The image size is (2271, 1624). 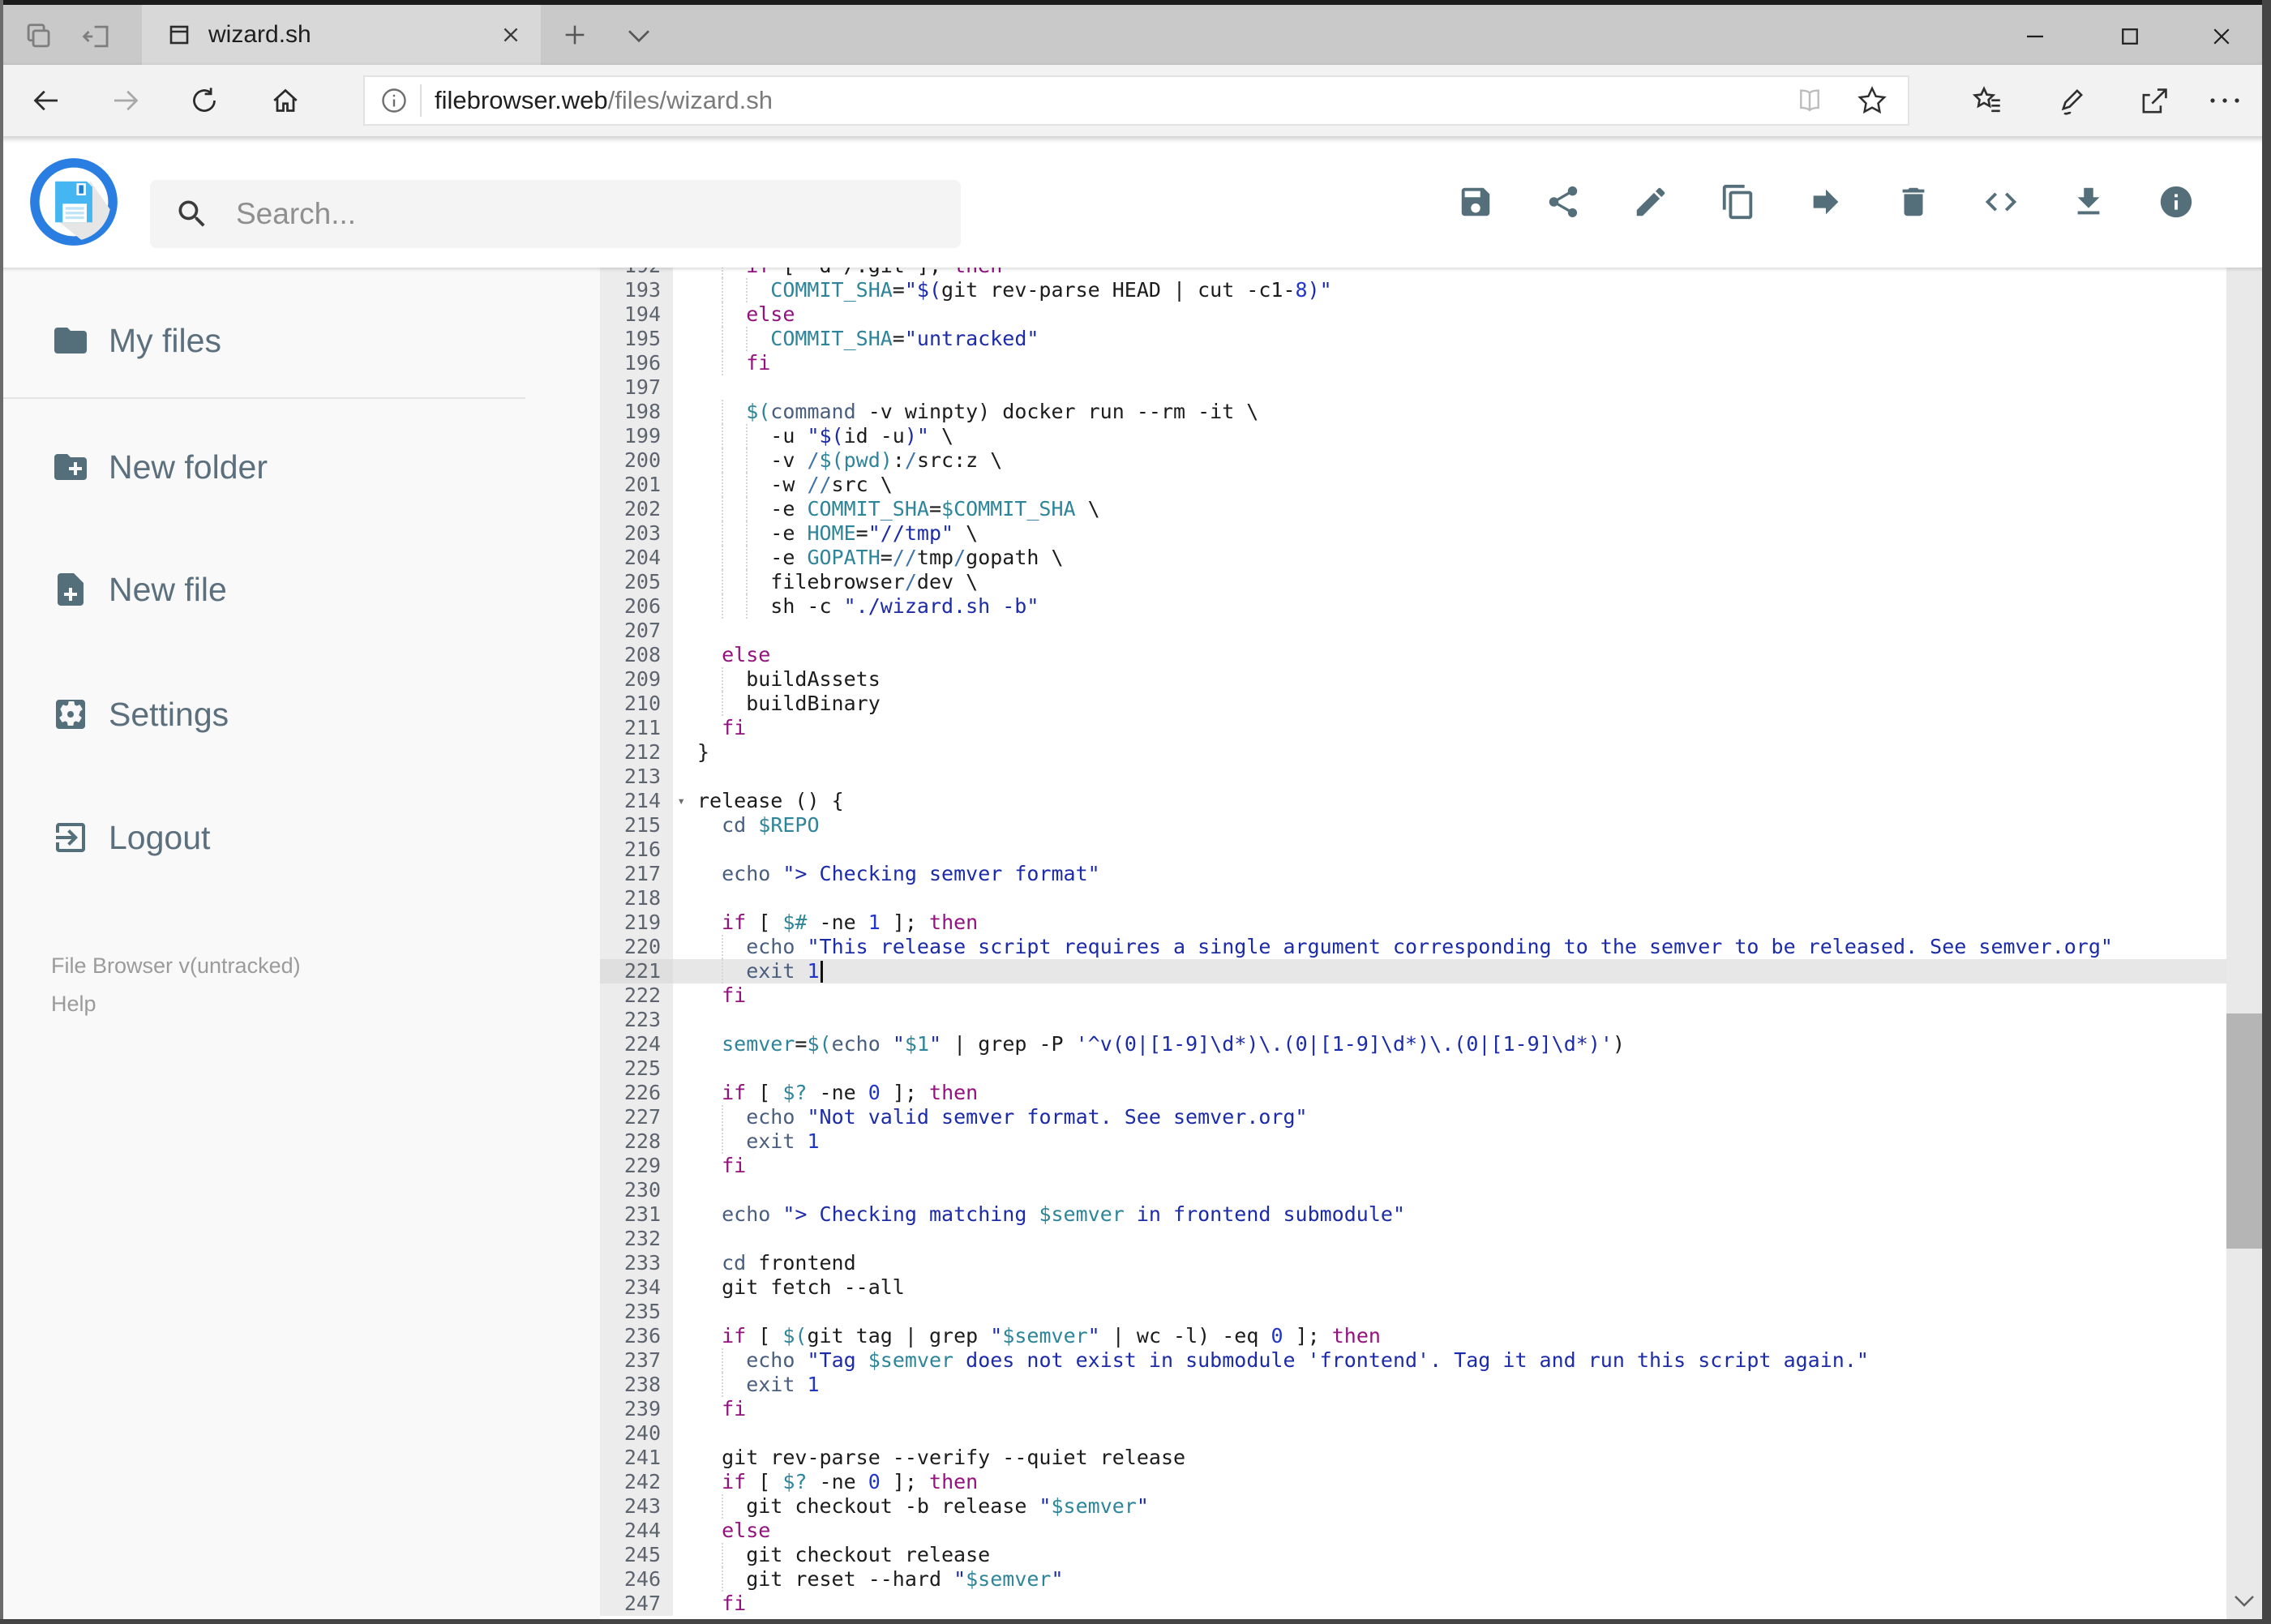 I want to click on code-line-203: 203 -e HOME="//tmp" \, so click(x=1413, y=534).